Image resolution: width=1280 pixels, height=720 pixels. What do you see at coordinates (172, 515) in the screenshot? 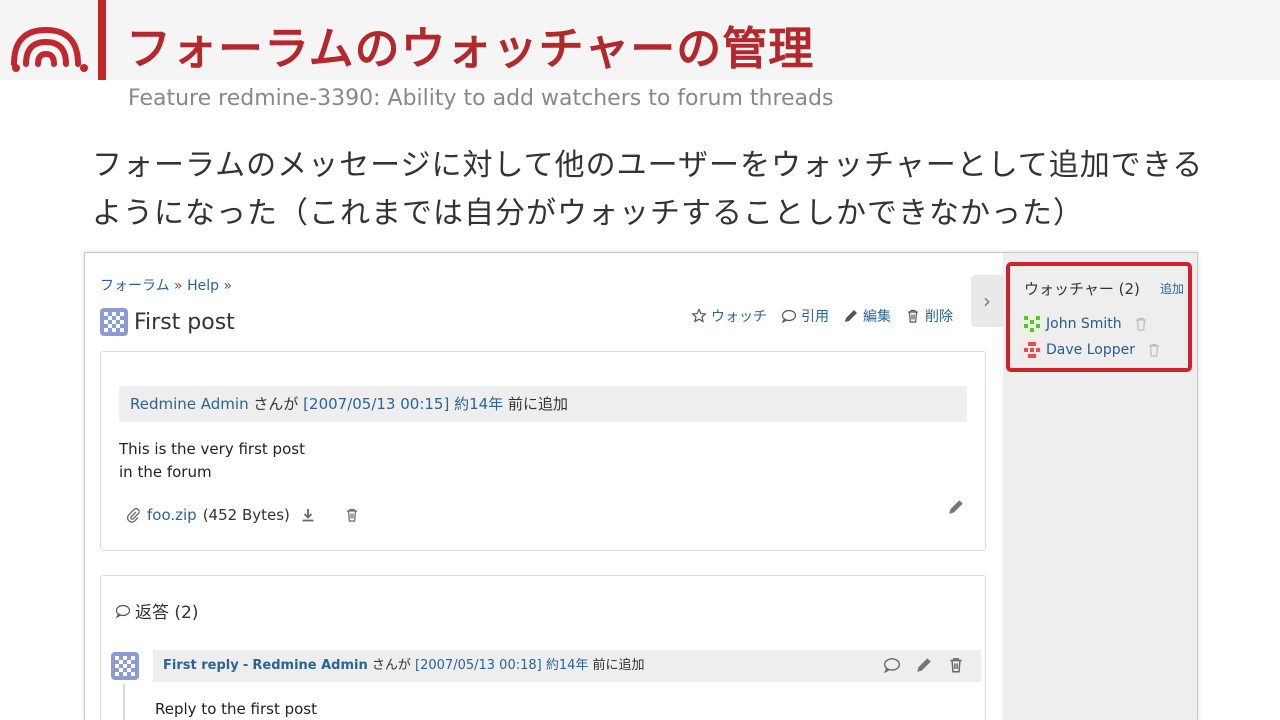
I see `attachment-link: foo.zip` at bounding box center [172, 515].